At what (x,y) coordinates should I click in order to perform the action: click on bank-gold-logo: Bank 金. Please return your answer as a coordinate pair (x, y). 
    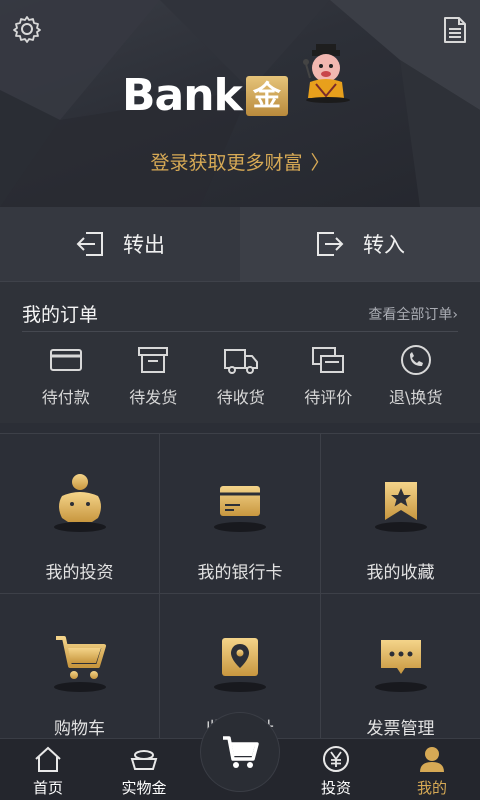
    Looking at the image, I should click on (205, 96).